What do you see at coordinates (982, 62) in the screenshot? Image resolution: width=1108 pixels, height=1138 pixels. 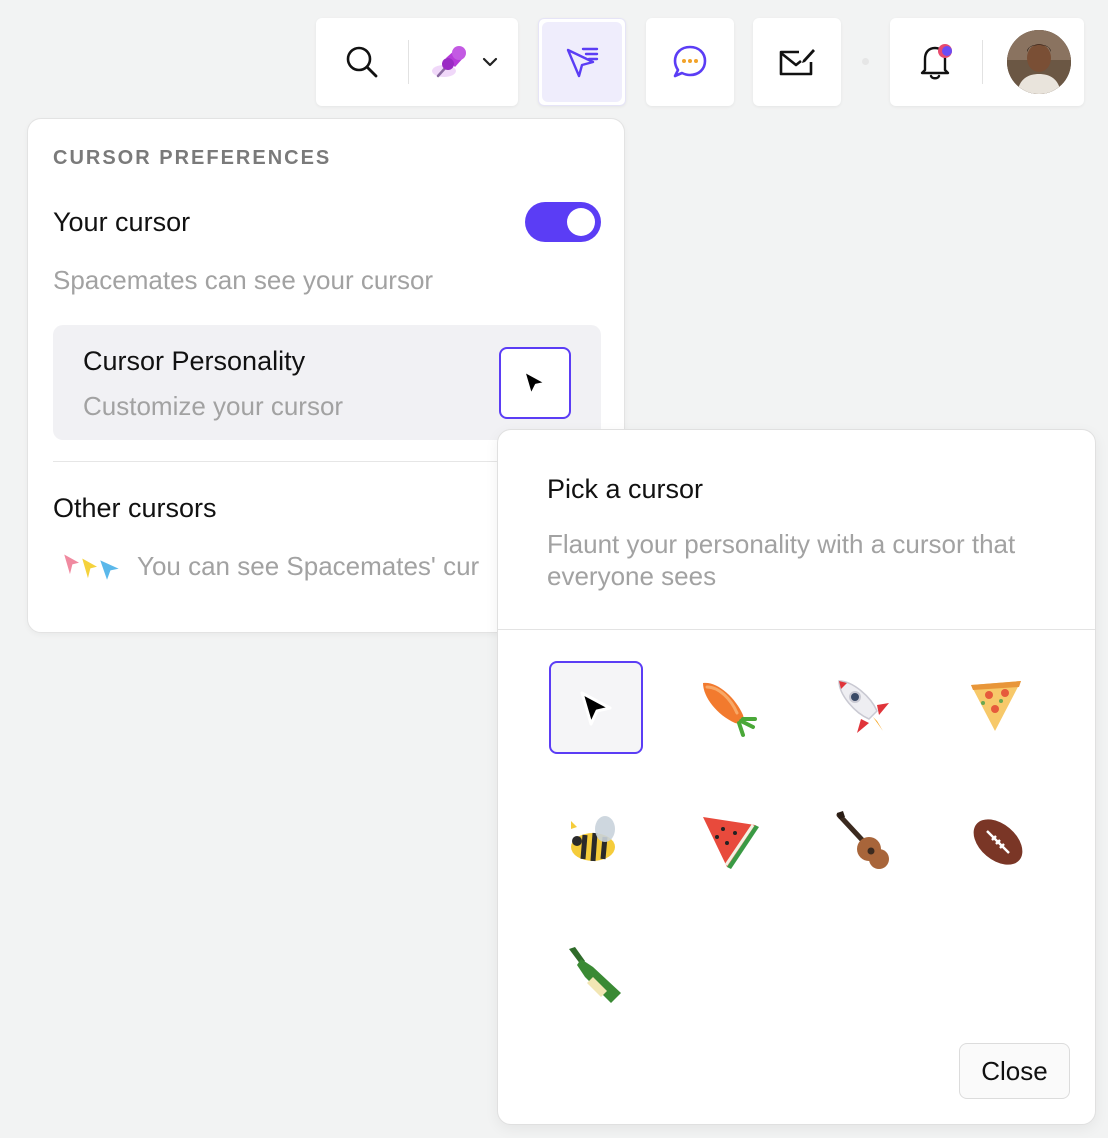 I see `toolbar-divider` at bounding box center [982, 62].